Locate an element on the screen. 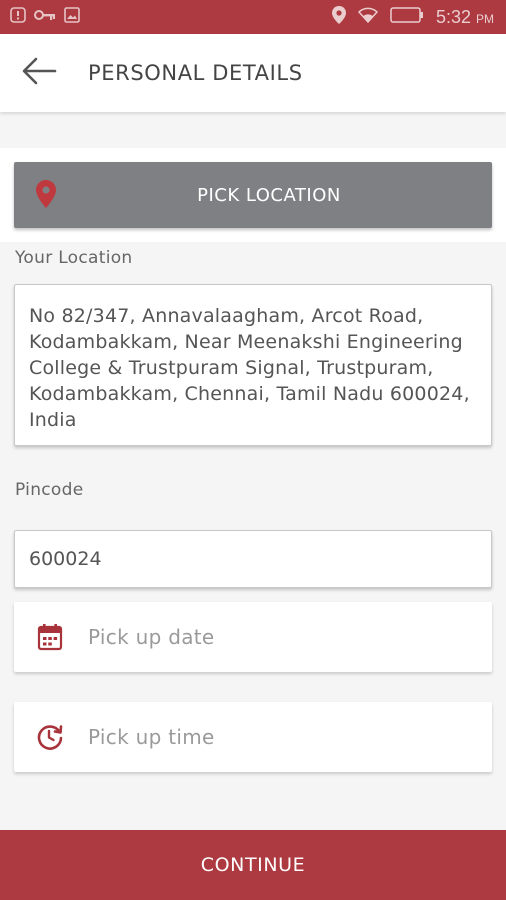 The width and height of the screenshot is (506, 900). clock-refresh-icon is located at coordinates (50, 737).